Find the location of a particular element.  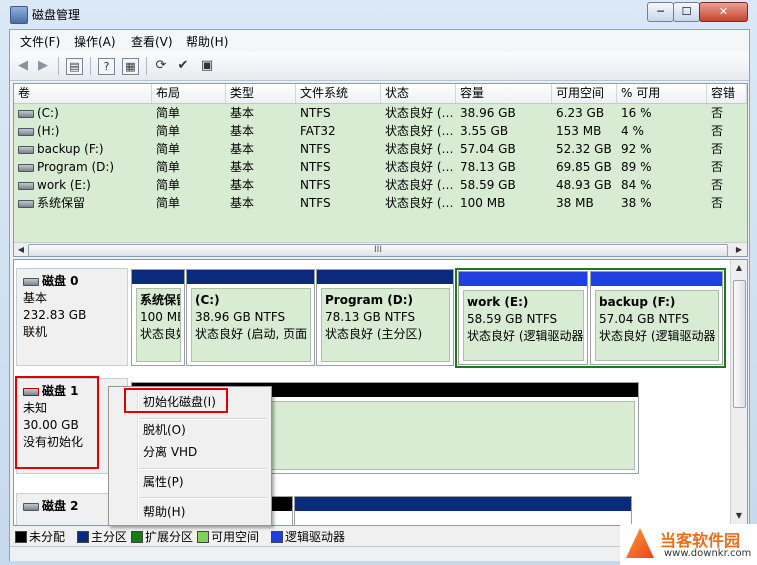

properties-icon: ▦ is located at coordinates (130, 66).